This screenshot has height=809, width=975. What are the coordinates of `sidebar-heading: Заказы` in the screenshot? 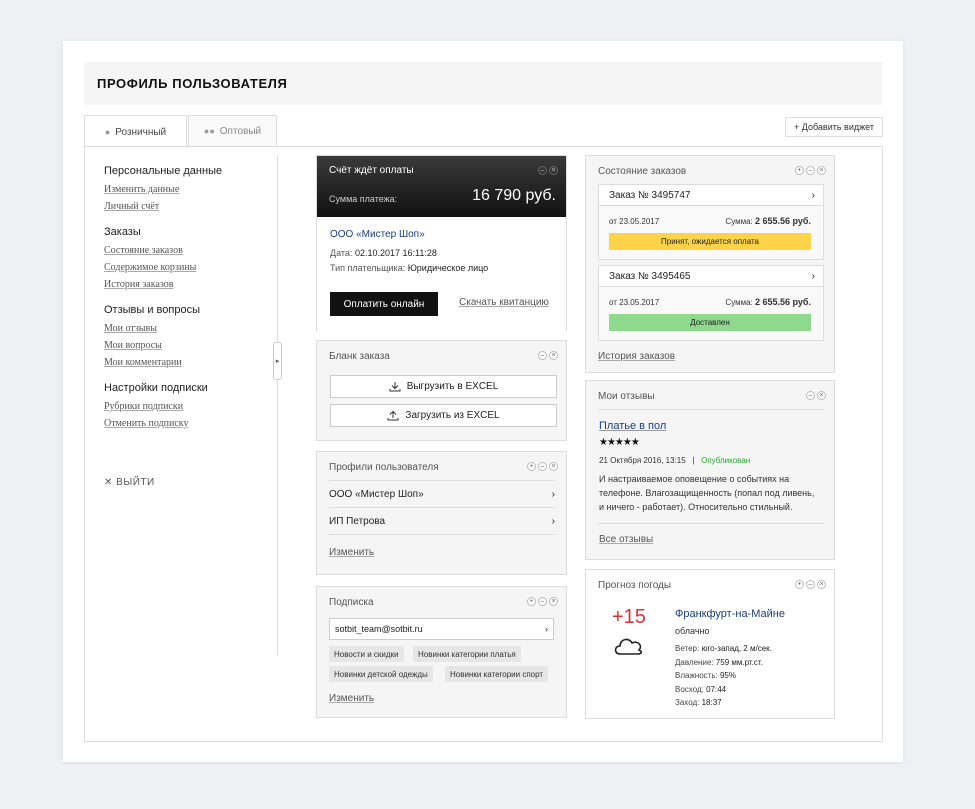 It's located at (122, 232).